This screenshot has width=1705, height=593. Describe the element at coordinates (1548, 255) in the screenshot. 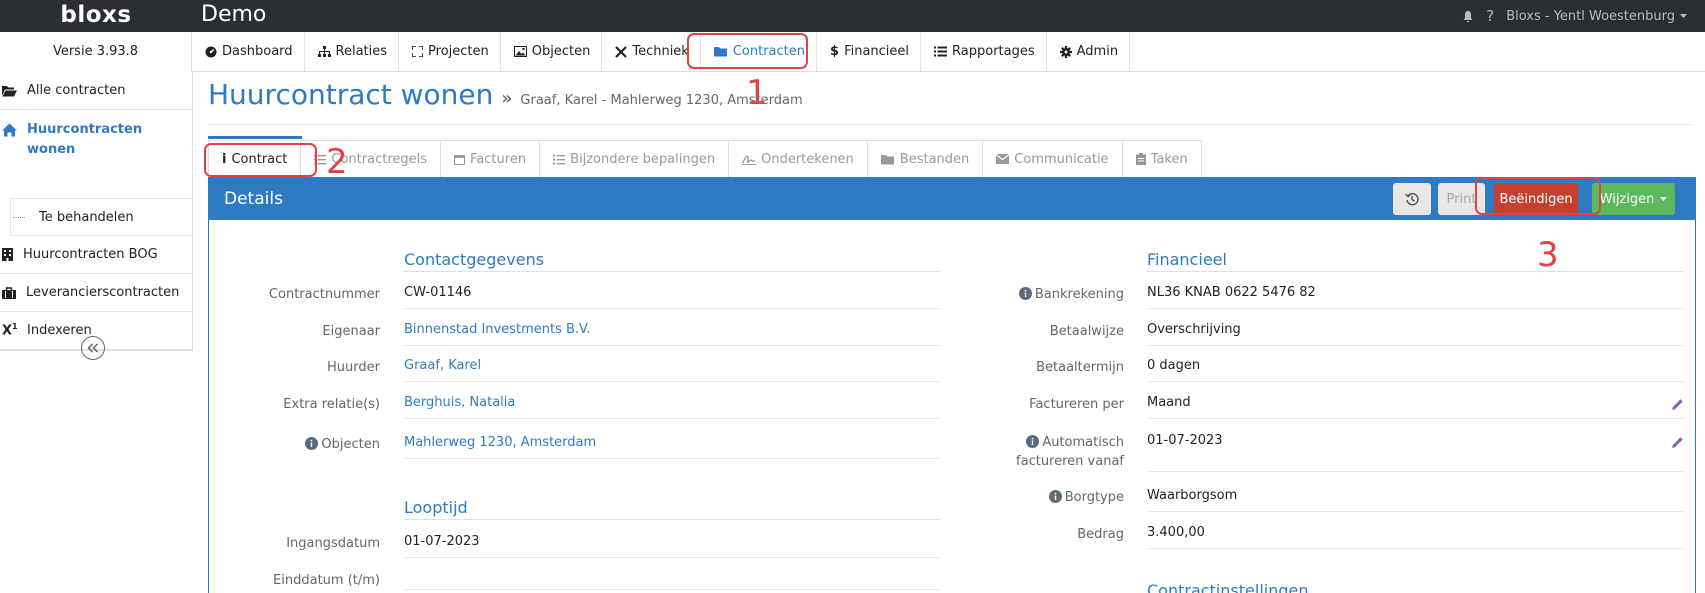

I see `annotation-number-3: 3` at that location.